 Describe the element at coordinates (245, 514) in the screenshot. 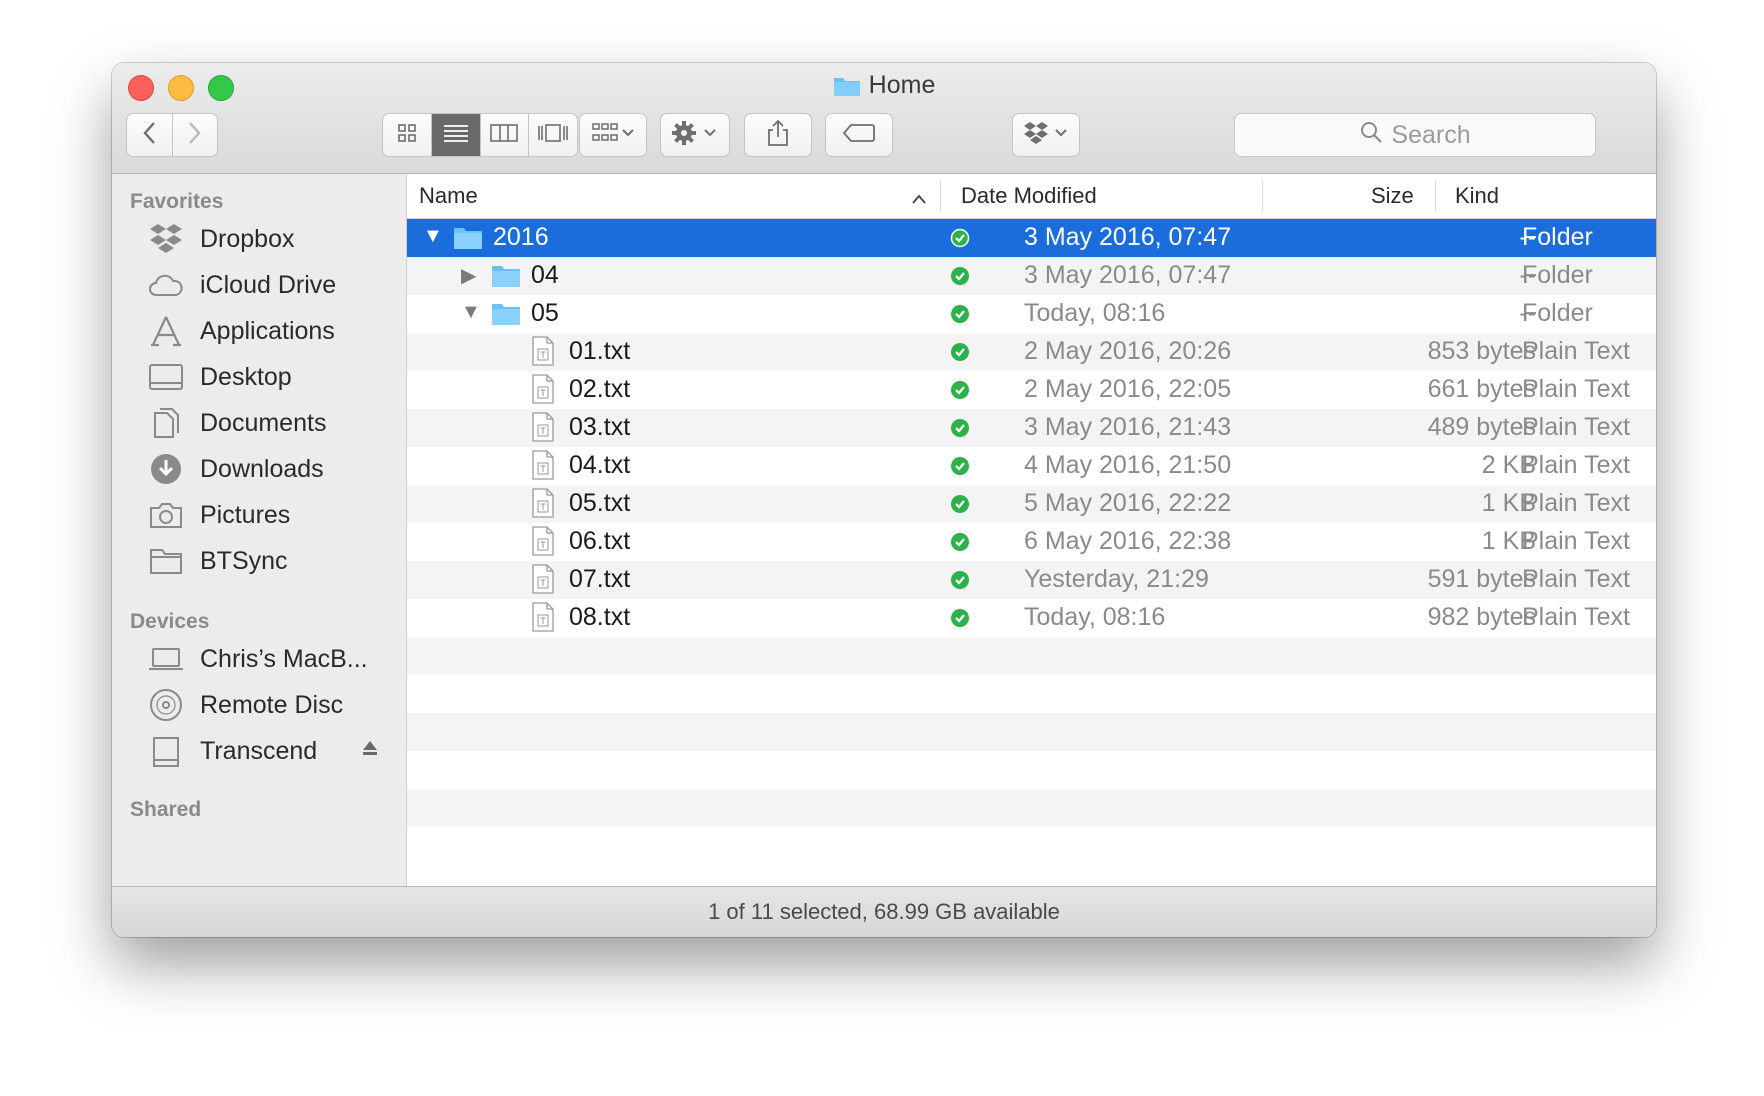

I see `sidebar-item-label: Pictures` at that location.